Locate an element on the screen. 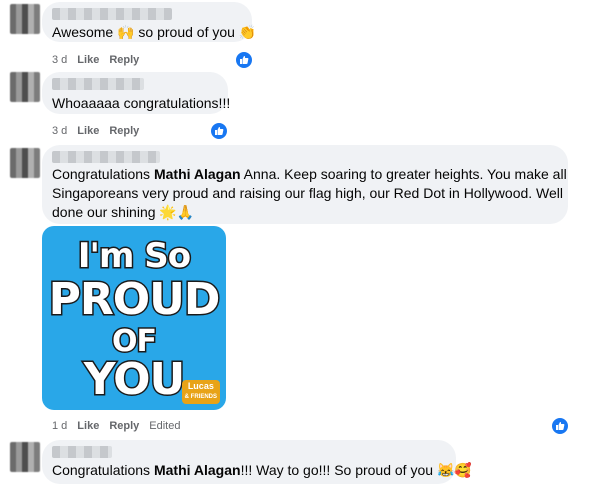 Image resolution: width=600 pixels, height=490 pixels. clapping-hands-emoji: 👏 is located at coordinates (247, 32).